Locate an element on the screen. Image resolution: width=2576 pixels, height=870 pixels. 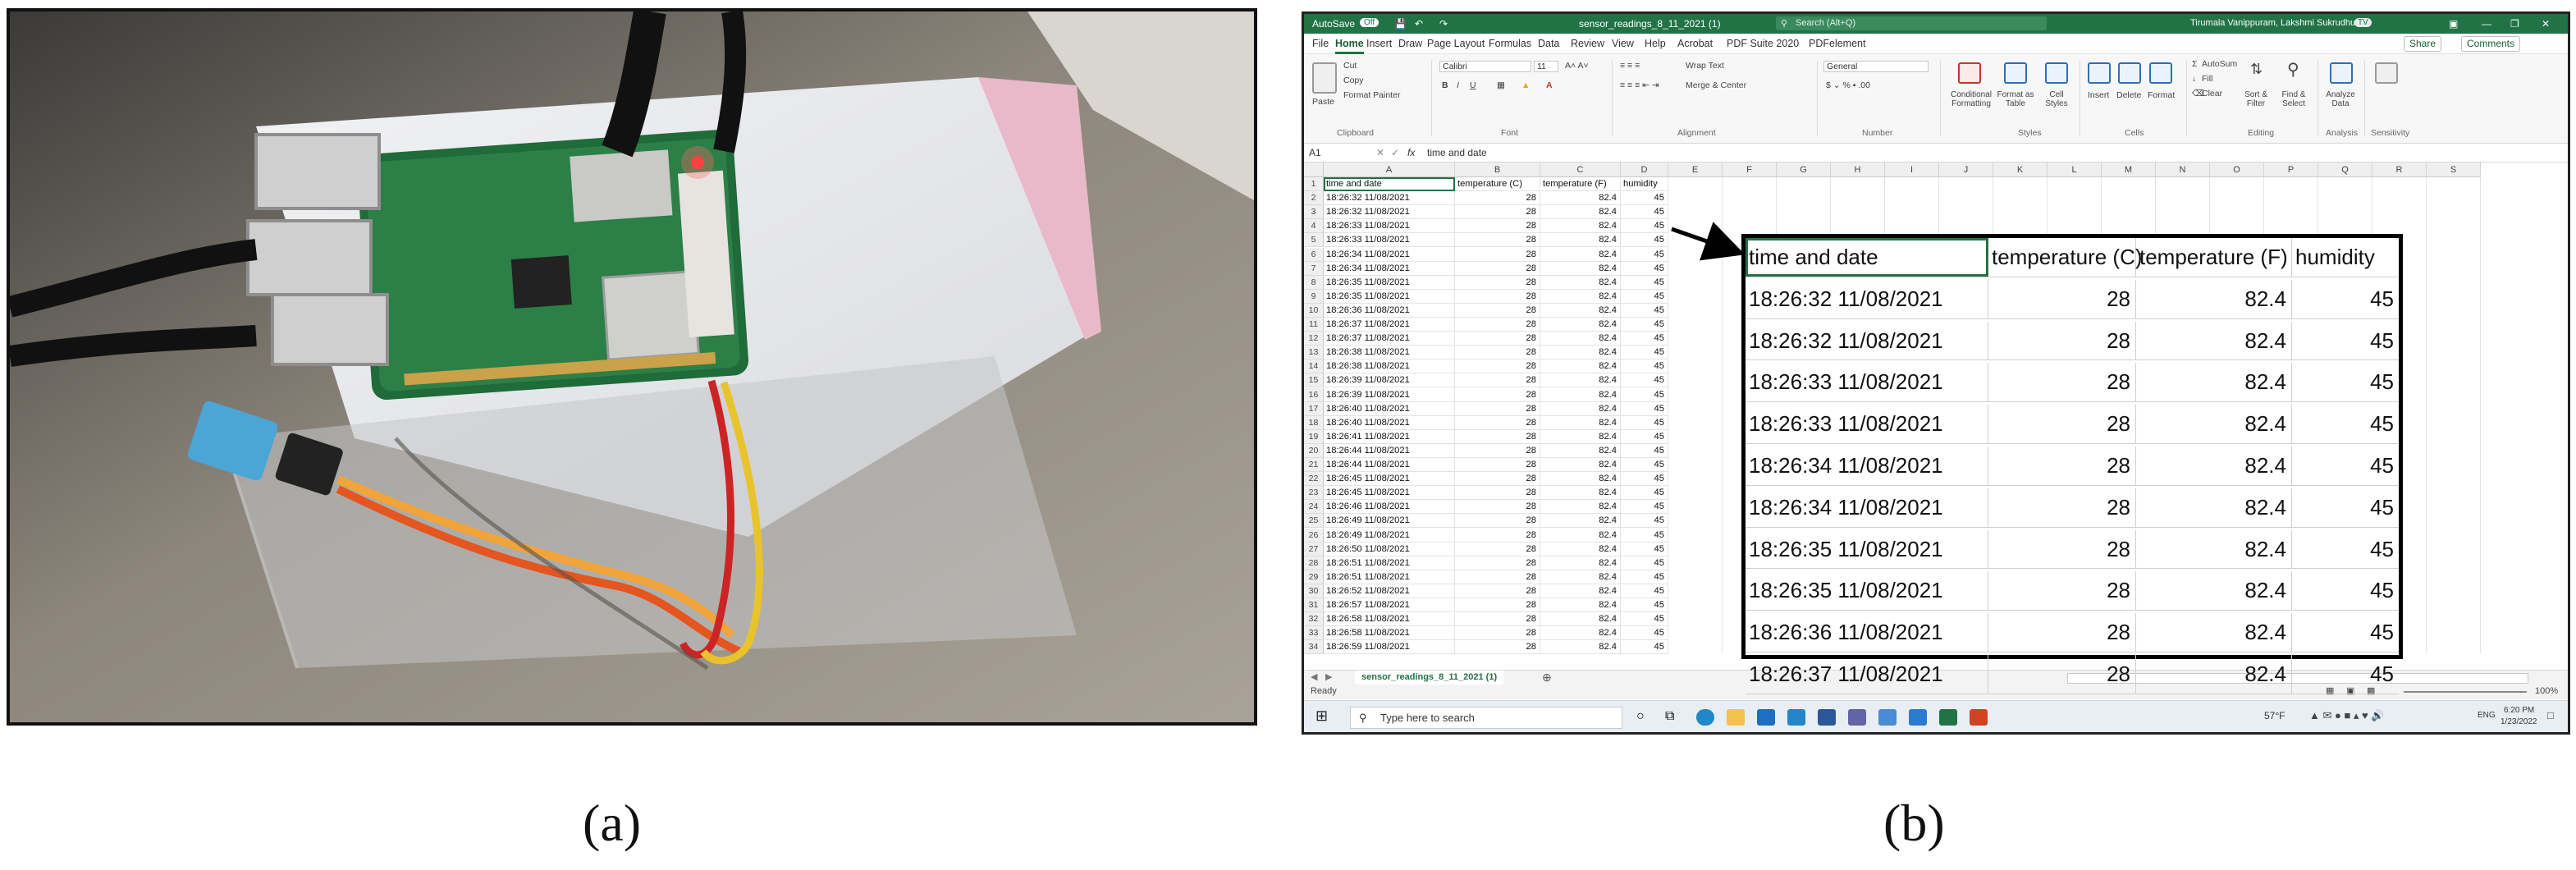
powerpoint-icon is located at coordinates (1979, 717).